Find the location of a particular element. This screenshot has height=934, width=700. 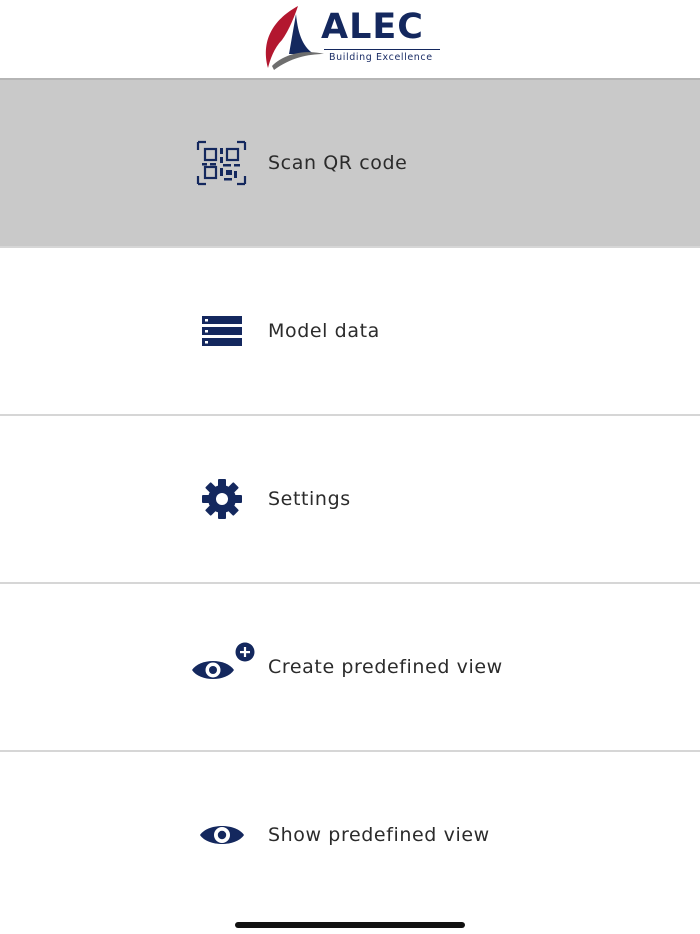

eye-plus-icon is located at coordinates (222, 667).